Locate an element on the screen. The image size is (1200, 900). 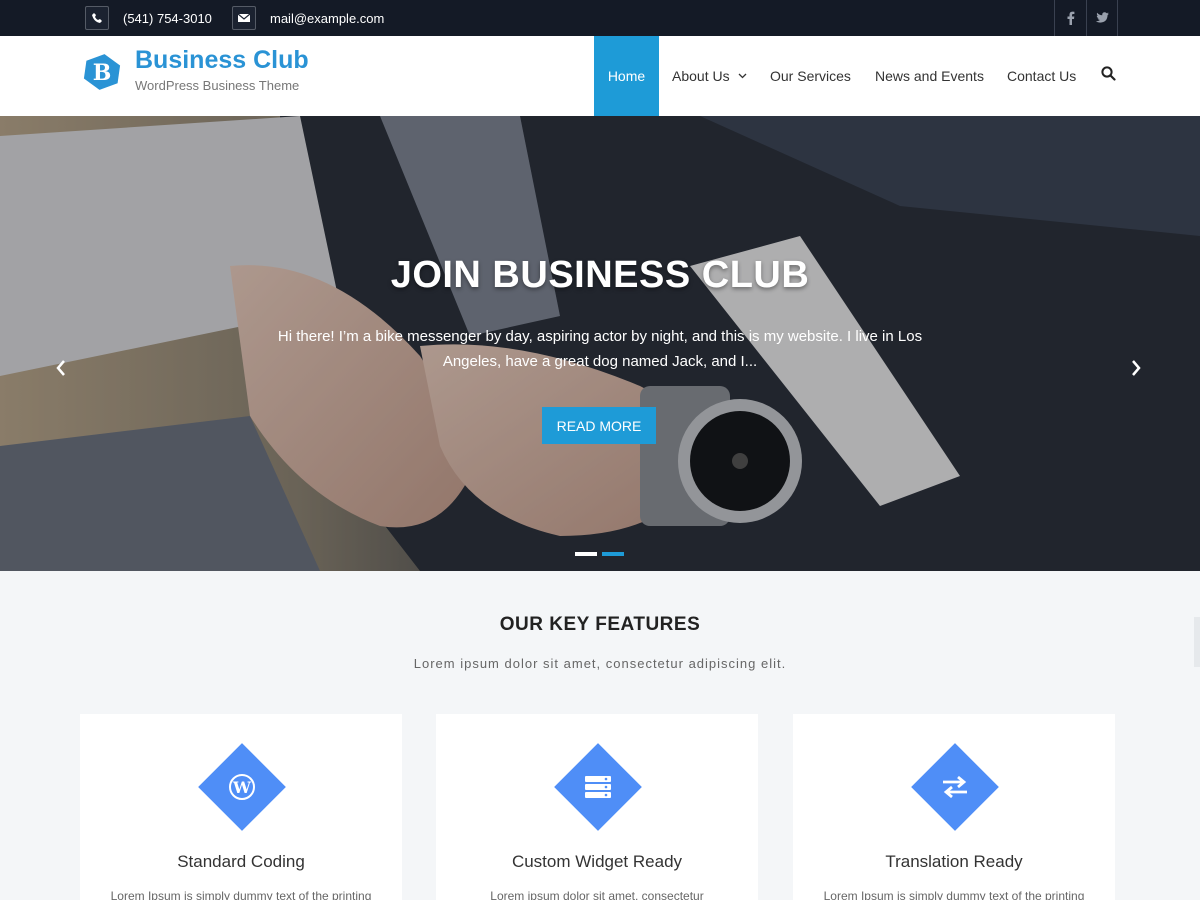
facebook-link is located at coordinates (1070, 18).